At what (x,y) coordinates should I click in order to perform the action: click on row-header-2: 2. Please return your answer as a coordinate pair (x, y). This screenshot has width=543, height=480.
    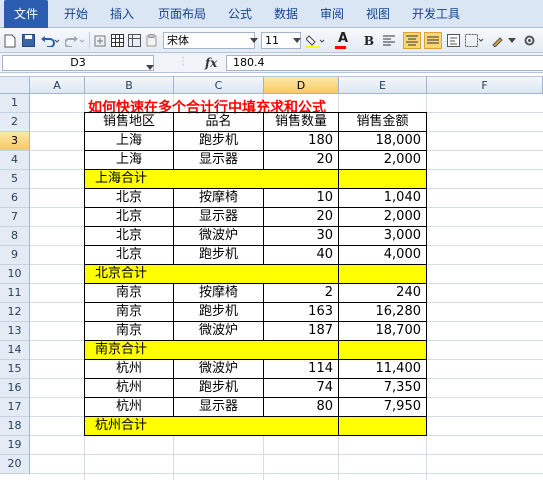
    Looking at the image, I should click on (15, 122).